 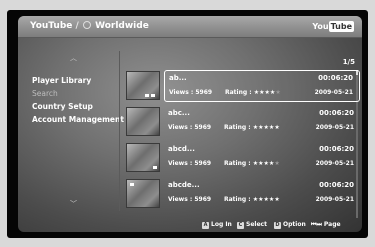 I want to click on breadcrumb: YouTube / Worldwide, so click(x=89, y=26).